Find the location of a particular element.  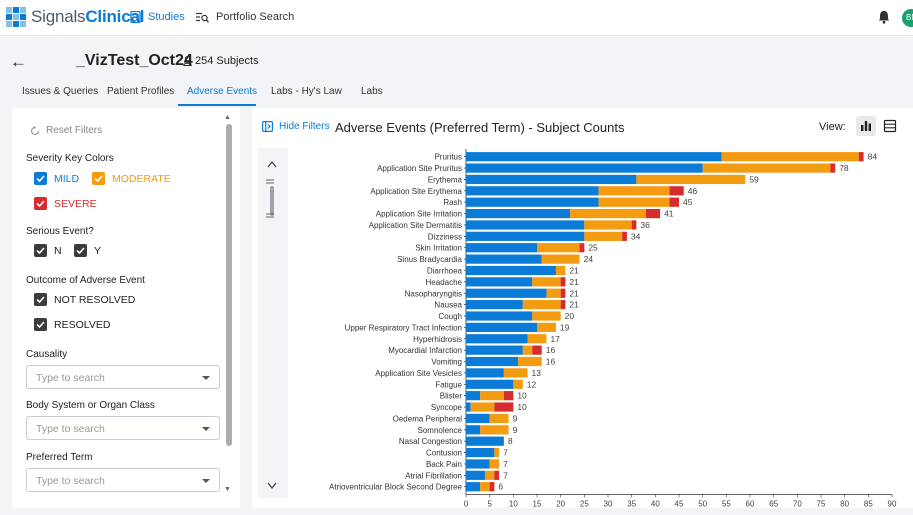

total-label: 21 is located at coordinates (574, 293).